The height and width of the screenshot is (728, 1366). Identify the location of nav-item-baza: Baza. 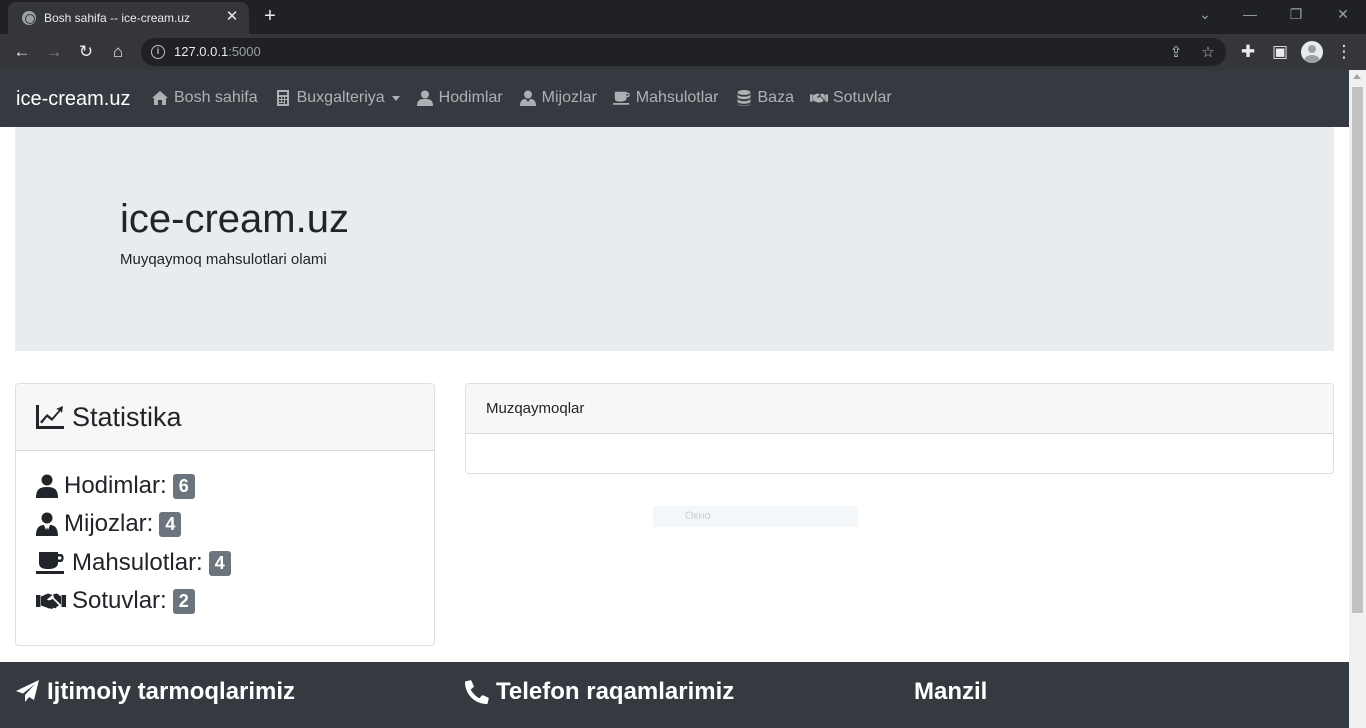
(764, 98).